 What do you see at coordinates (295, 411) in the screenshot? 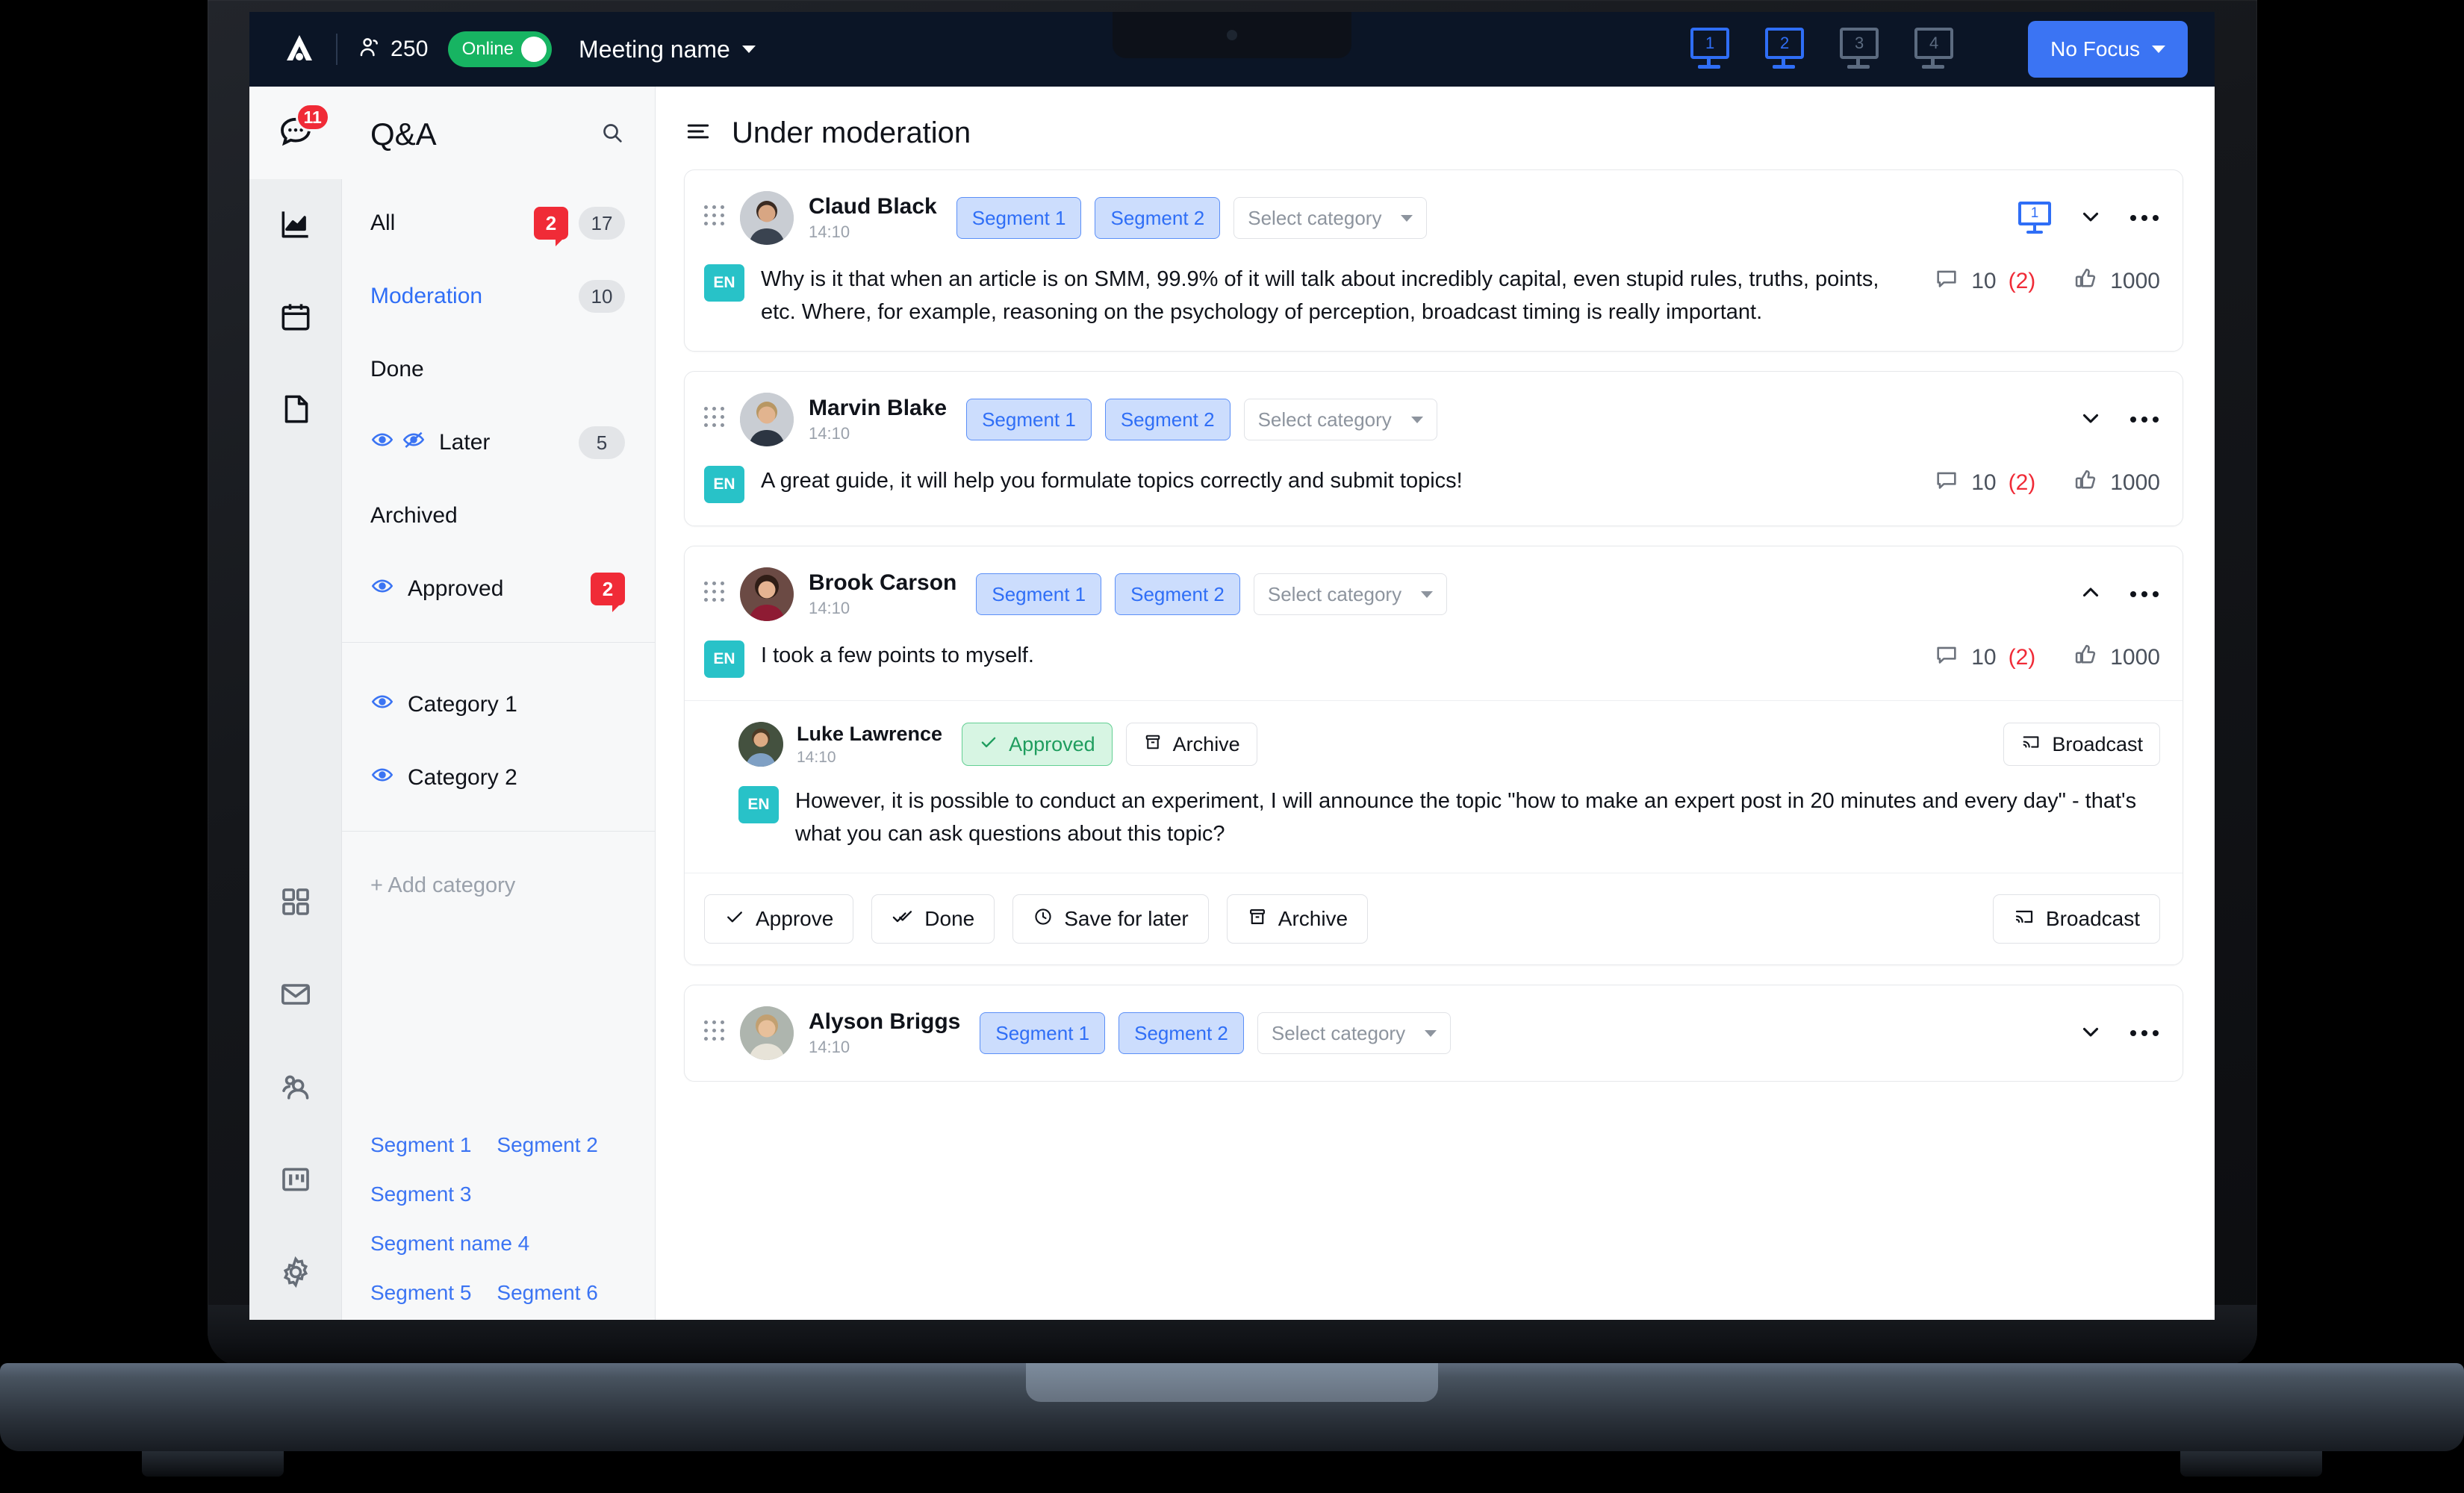
I see `rail-item-documents` at bounding box center [295, 411].